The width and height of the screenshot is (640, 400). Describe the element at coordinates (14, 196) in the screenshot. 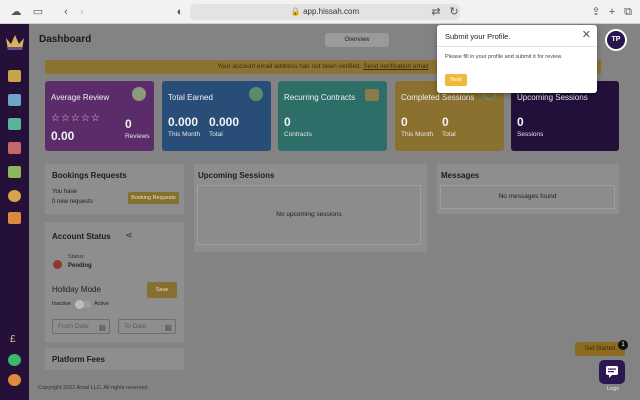

I see `sidebar-item-award-icon` at that location.